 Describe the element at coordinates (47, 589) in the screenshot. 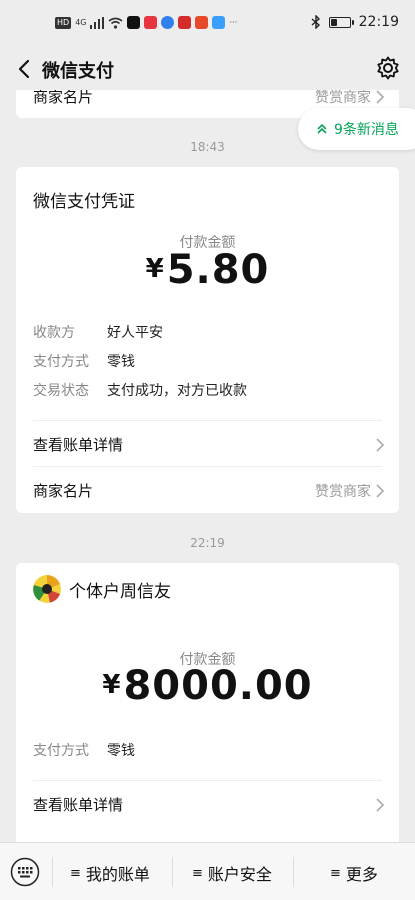

I see `merchant-avatar` at that location.